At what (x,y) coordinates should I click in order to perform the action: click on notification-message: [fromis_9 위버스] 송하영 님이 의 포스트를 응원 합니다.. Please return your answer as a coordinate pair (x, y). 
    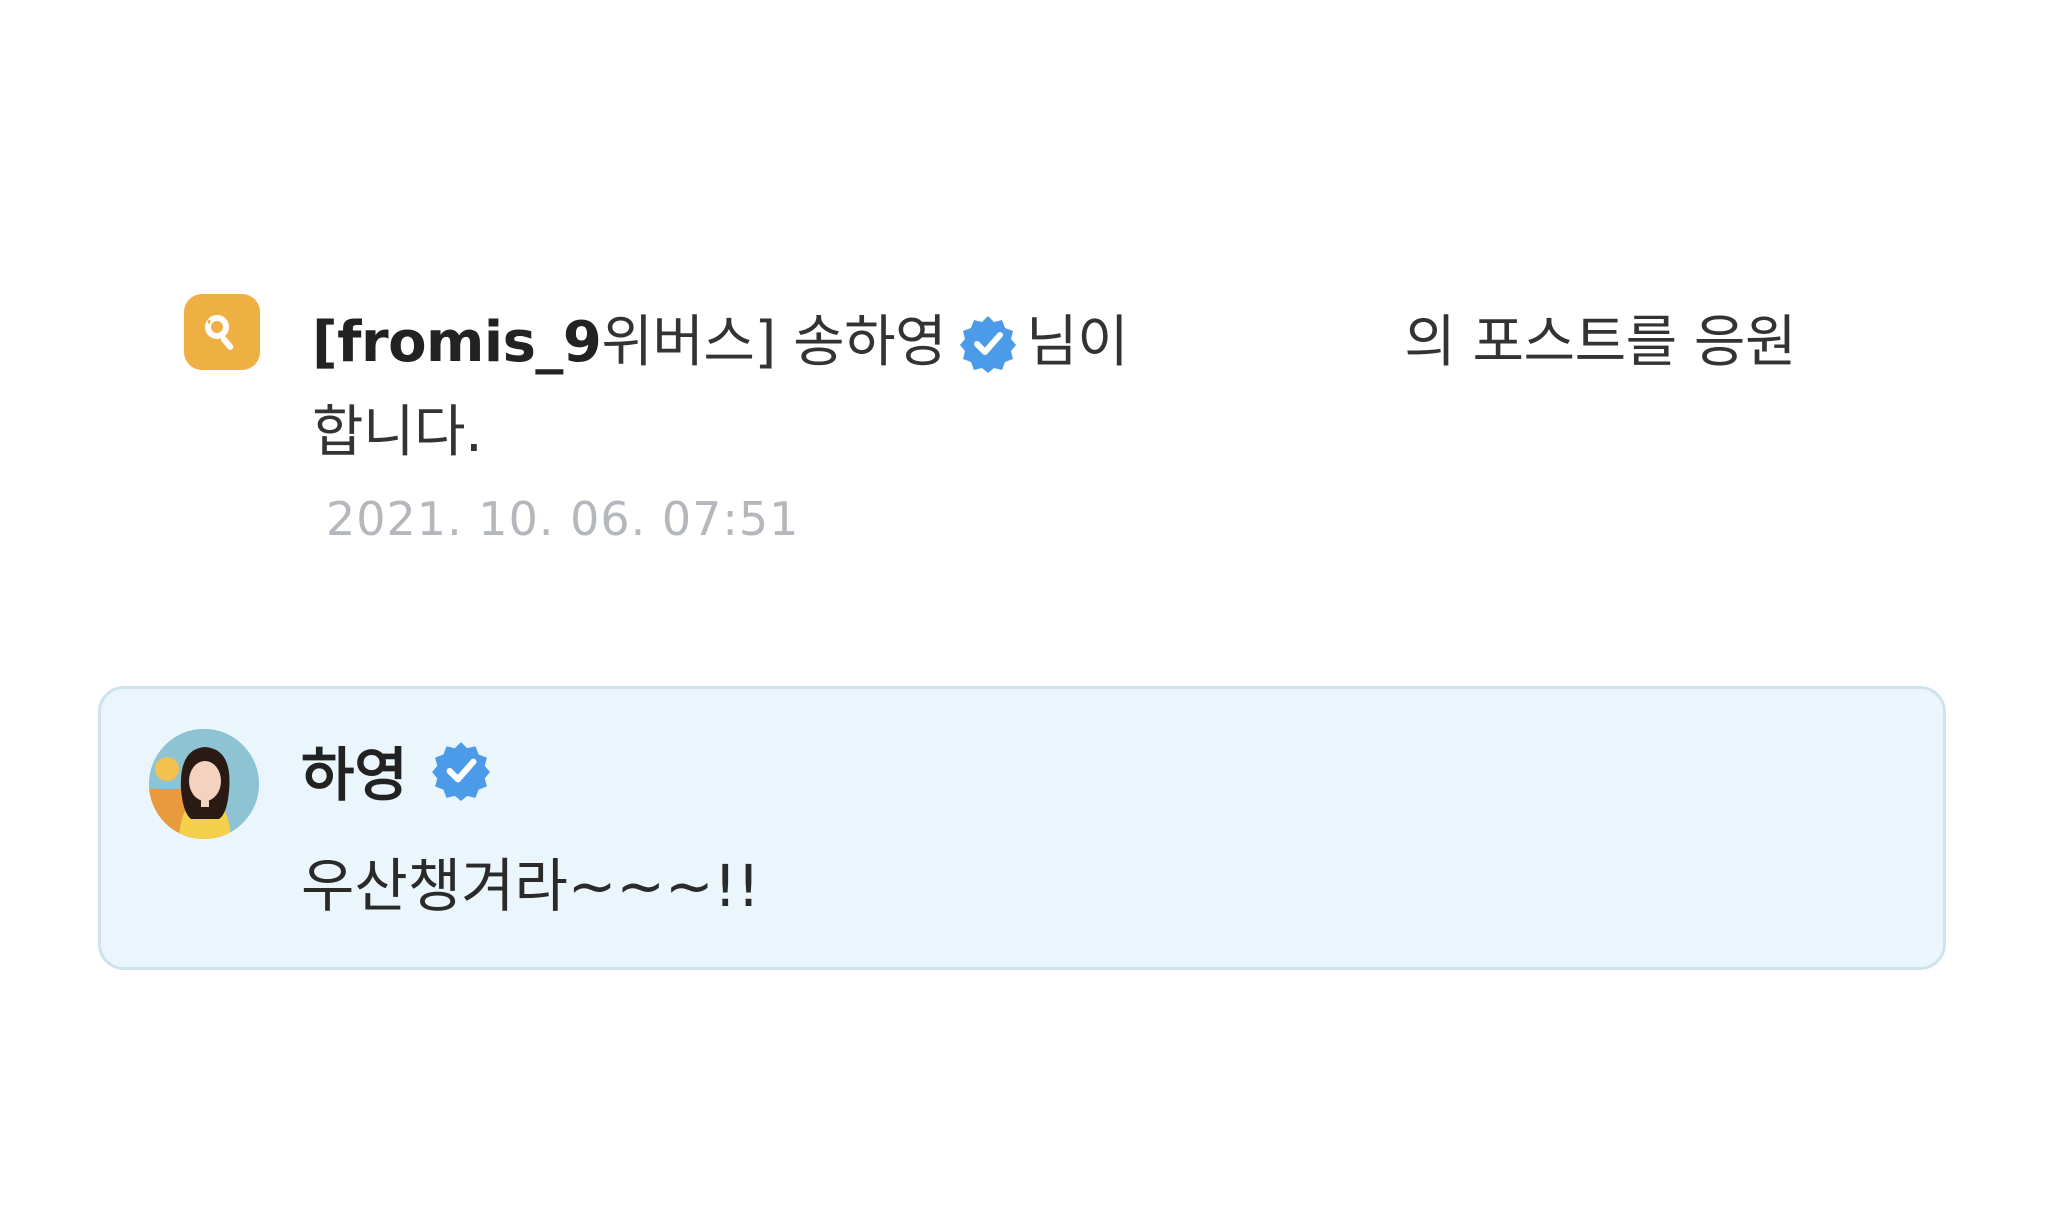
    Looking at the image, I should click on (1102, 388).